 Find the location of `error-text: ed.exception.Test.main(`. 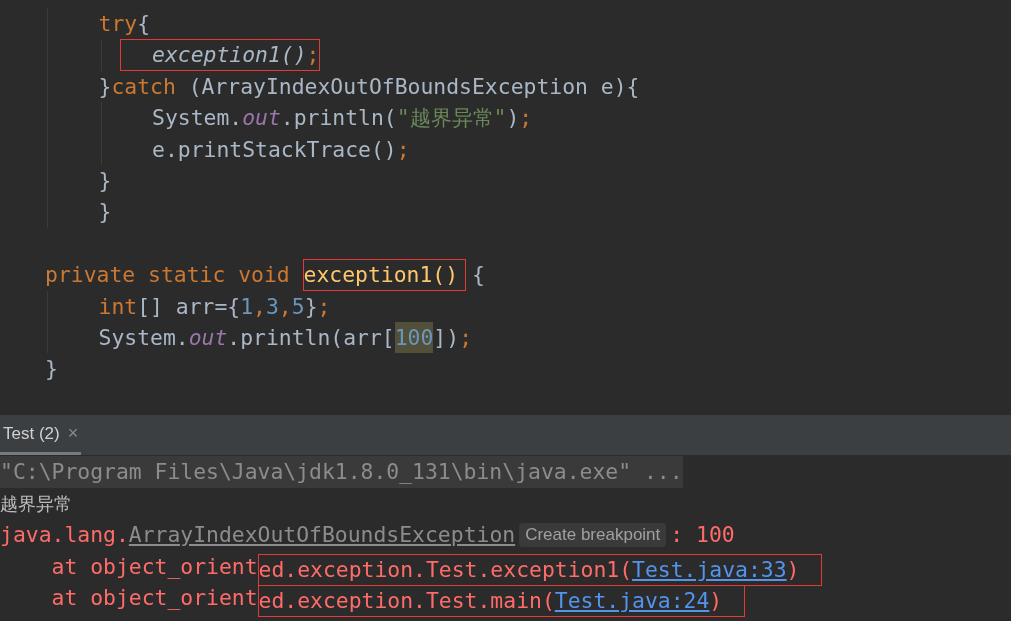

error-text: ed.exception.Test.main( is located at coordinates (406, 601).